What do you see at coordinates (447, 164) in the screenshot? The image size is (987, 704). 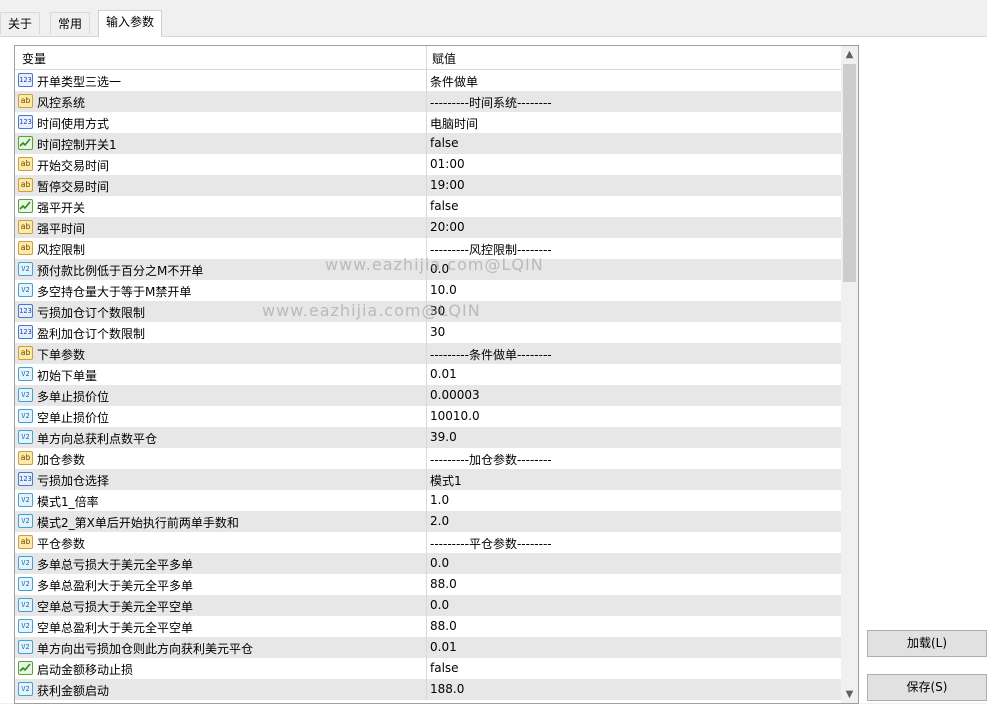 I see `variable-value: 01:00` at bounding box center [447, 164].